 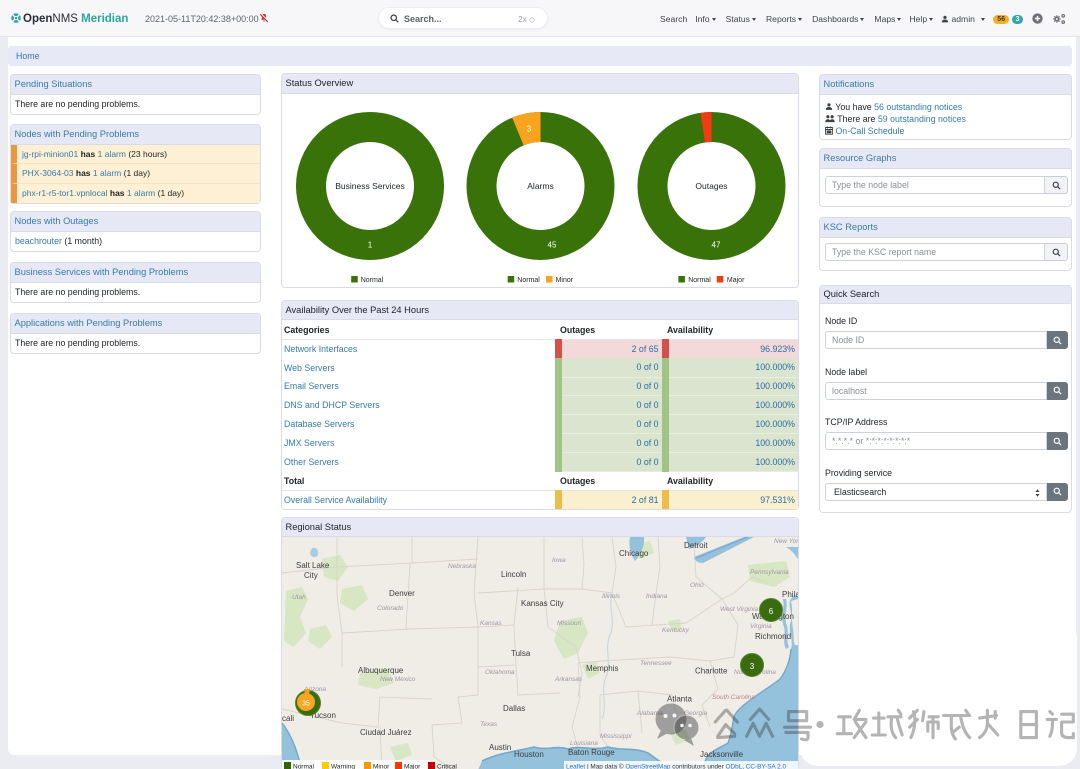 What do you see at coordinates (500, 747) in the screenshot?
I see `svg-text: Austin` at bounding box center [500, 747].